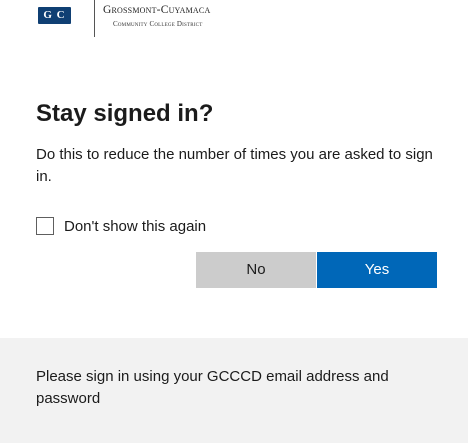 The height and width of the screenshot is (443, 468). What do you see at coordinates (94, 18) in the screenshot?
I see `logo-divider` at bounding box center [94, 18].